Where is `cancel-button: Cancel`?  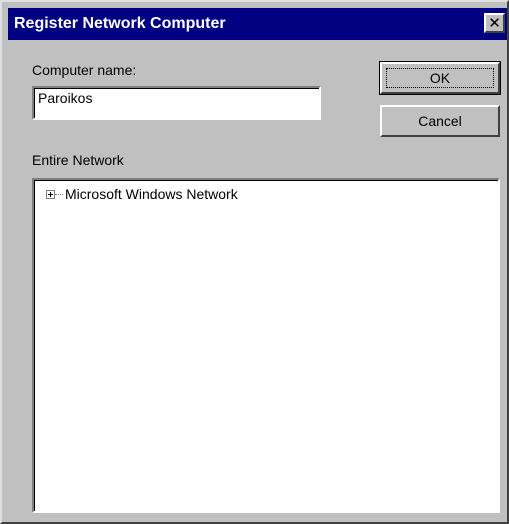 cancel-button: Cancel is located at coordinates (440, 121).